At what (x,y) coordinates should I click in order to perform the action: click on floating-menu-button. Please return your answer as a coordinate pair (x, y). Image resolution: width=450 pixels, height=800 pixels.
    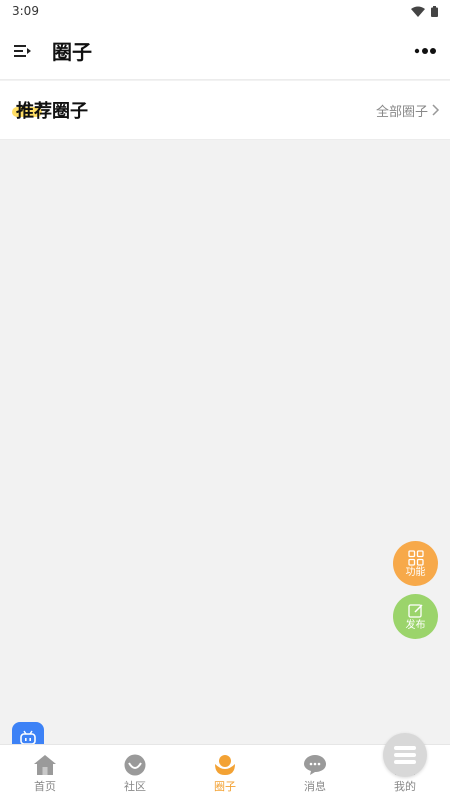
    Looking at the image, I should click on (405, 755).